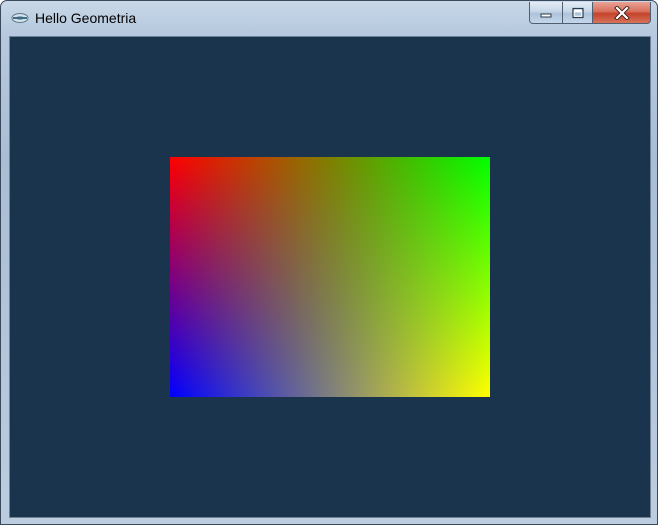 This screenshot has height=525, width=658. I want to click on minimize-icon, so click(546, 15).